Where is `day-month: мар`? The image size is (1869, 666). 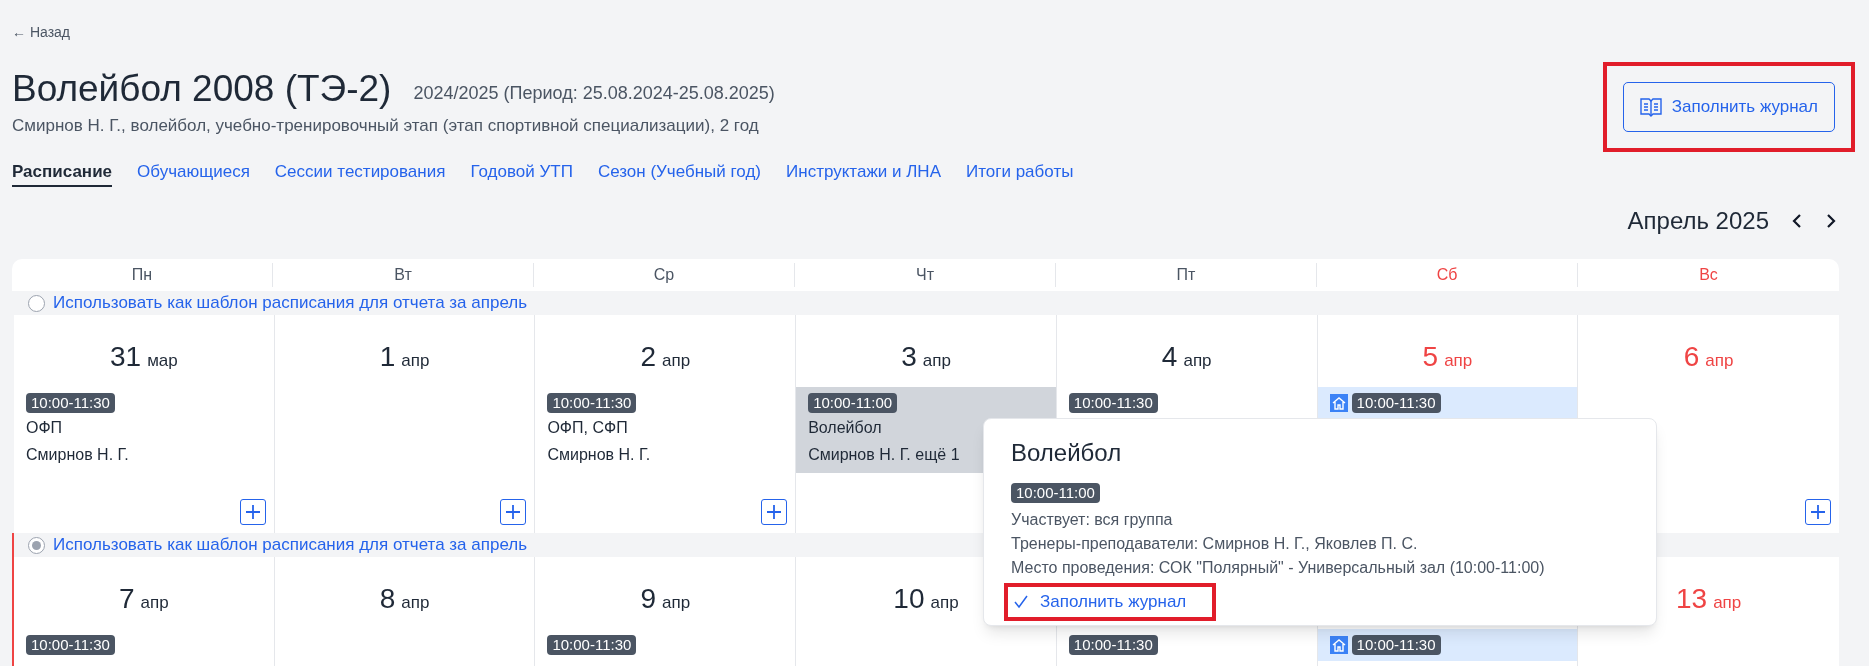
day-month: мар is located at coordinates (162, 361).